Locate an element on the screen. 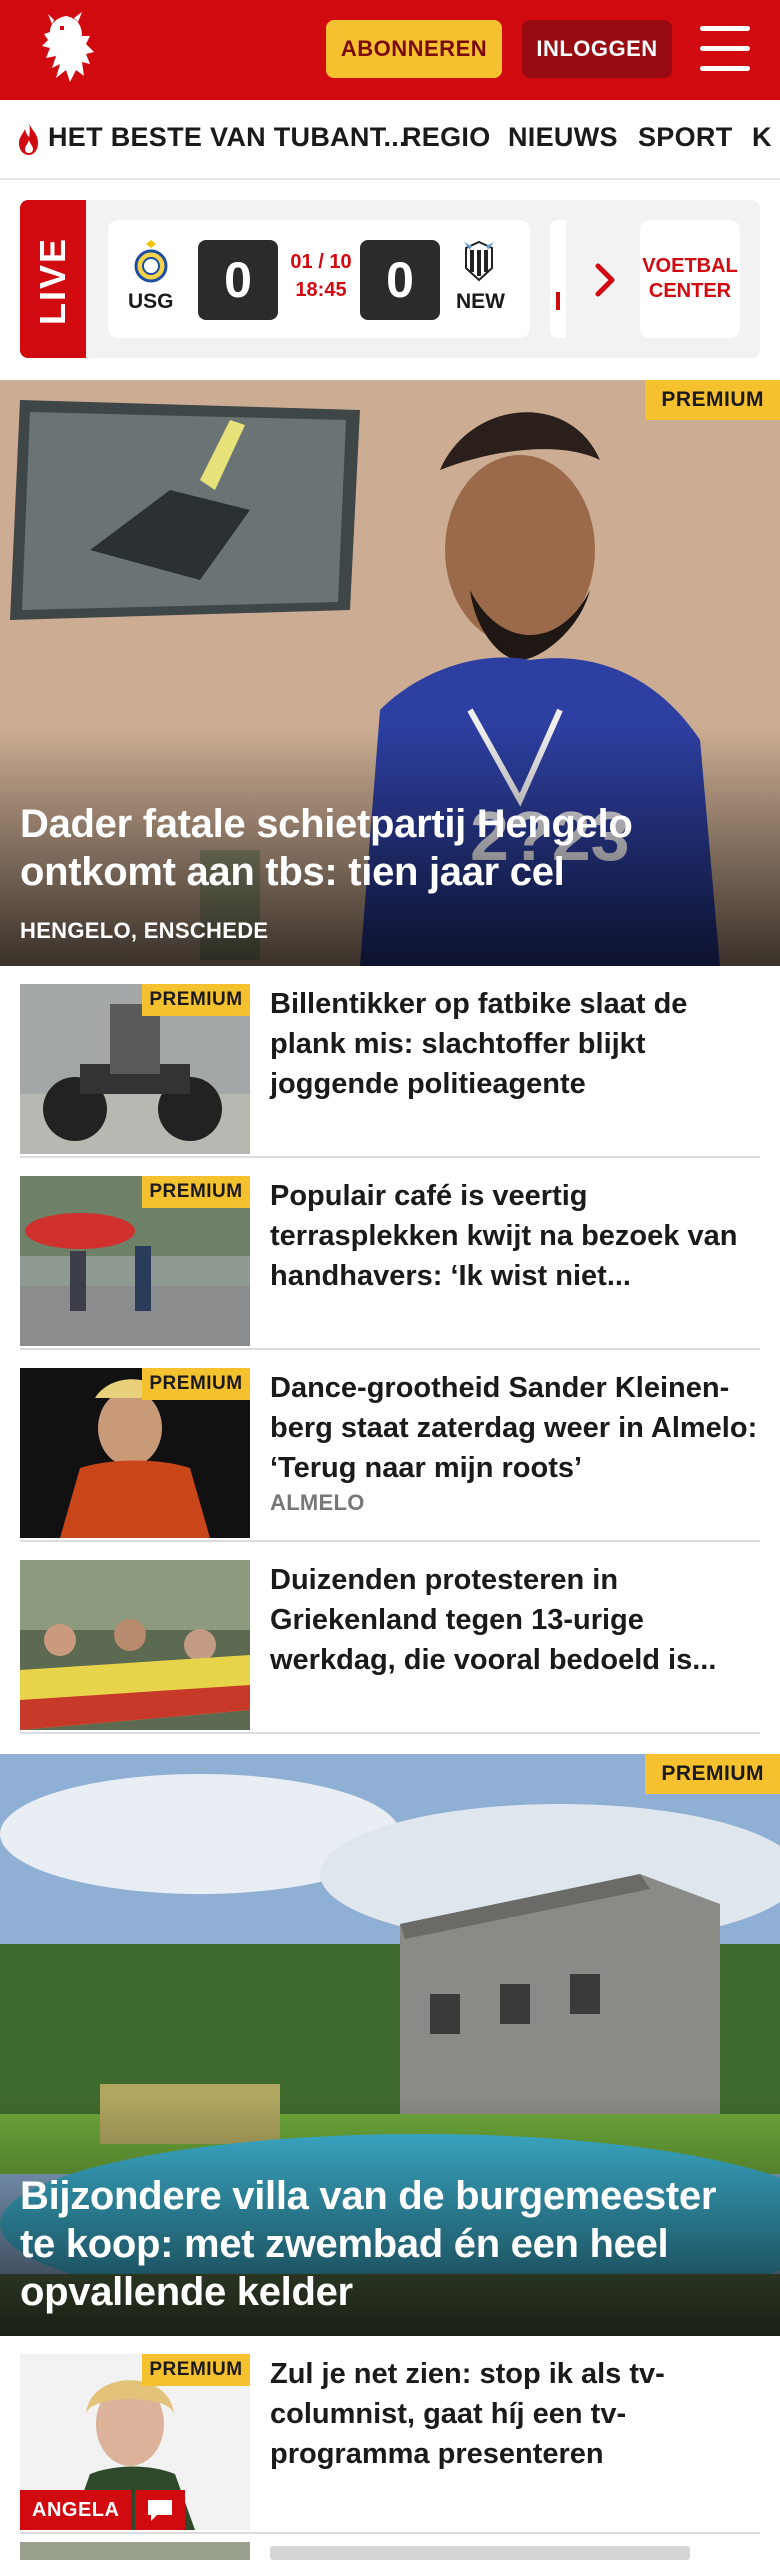 This screenshot has width=780, height=2560. author-tag: ANGELA is located at coordinates (103, 2510).